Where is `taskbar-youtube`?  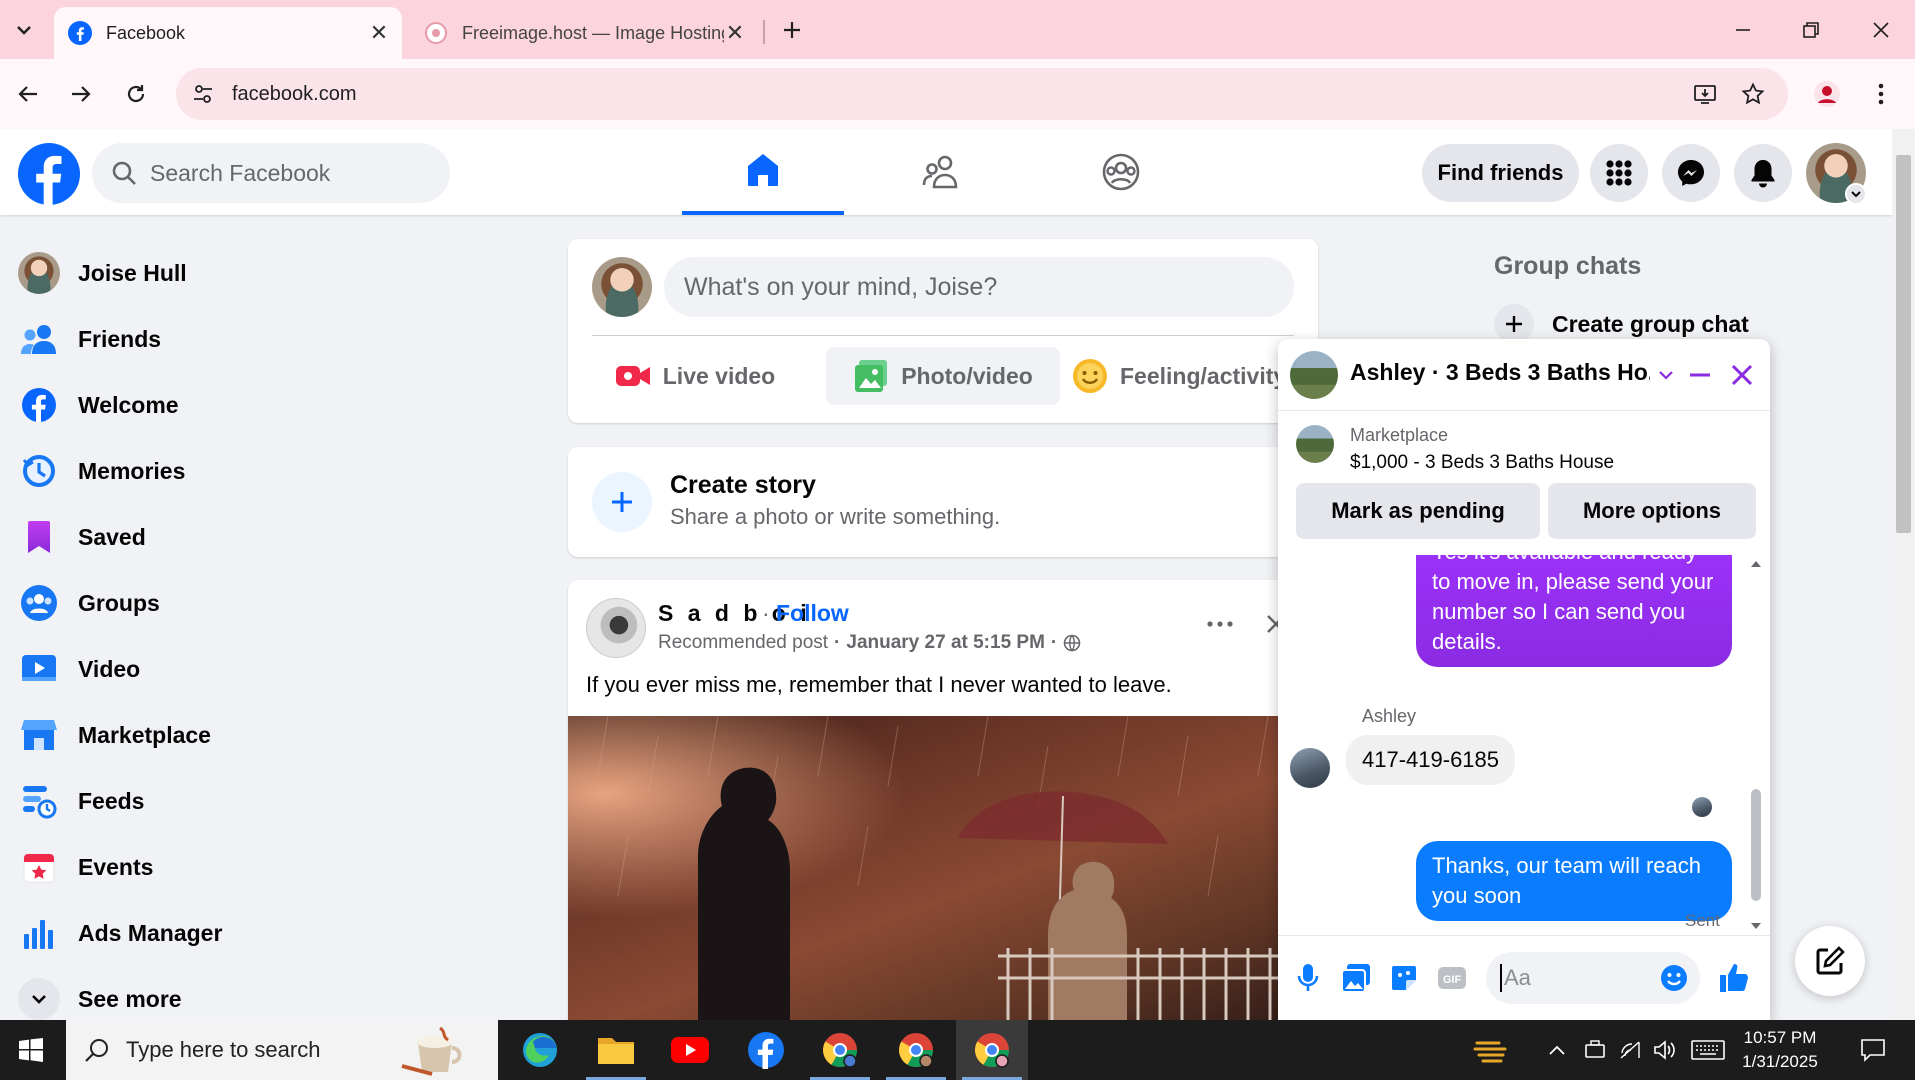 taskbar-youtube is located at coordinates (690, 1050).